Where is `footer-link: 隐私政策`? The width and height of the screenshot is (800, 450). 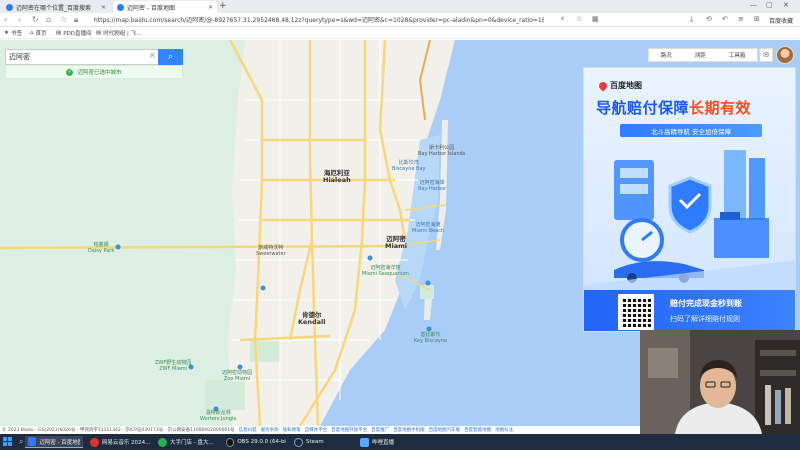
footer-link: 隐私政策 is located at coordinates (292, 430).